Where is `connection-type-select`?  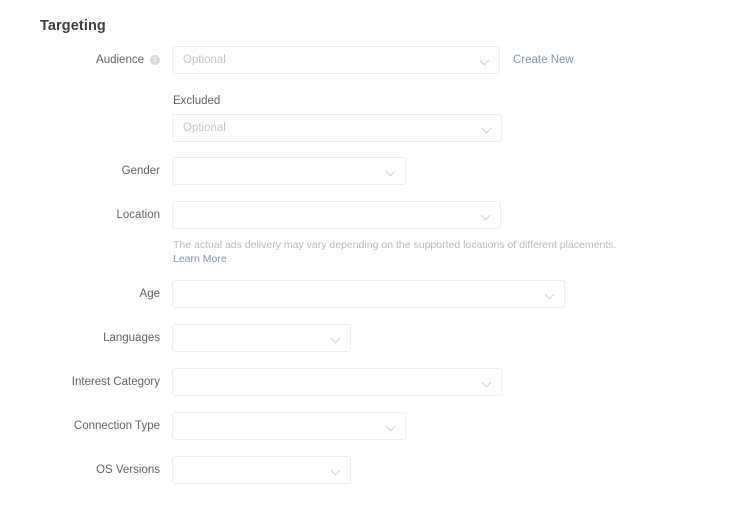
connection-type-select is located at coordinates (289, 426).